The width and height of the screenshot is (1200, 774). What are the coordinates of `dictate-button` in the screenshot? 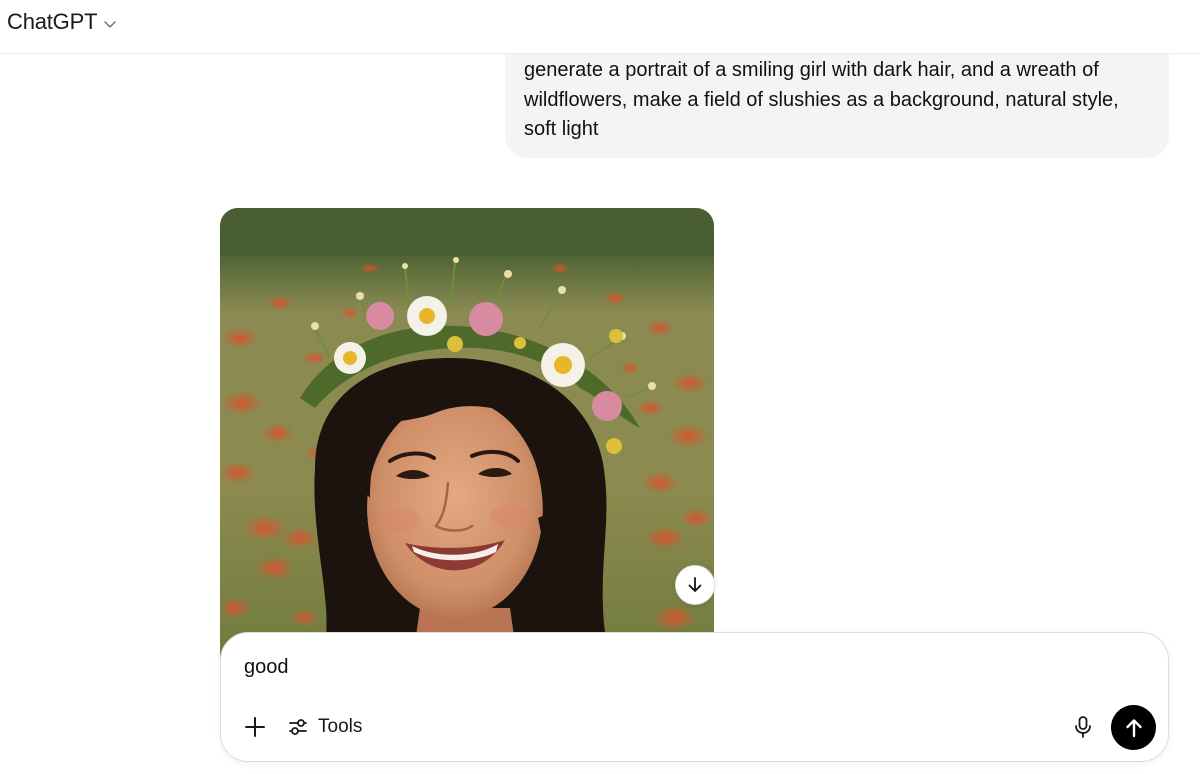 It's located at (1083, 727).